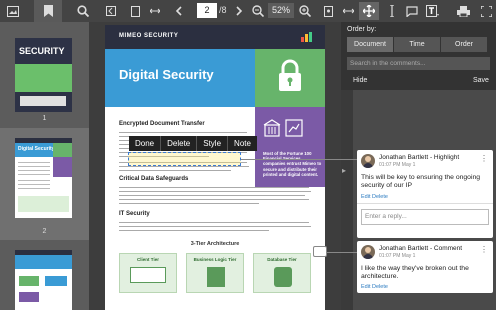  Describe the element at coordinates (432, 11) in the screenshot. I see `text-annotation-icon` at that location.